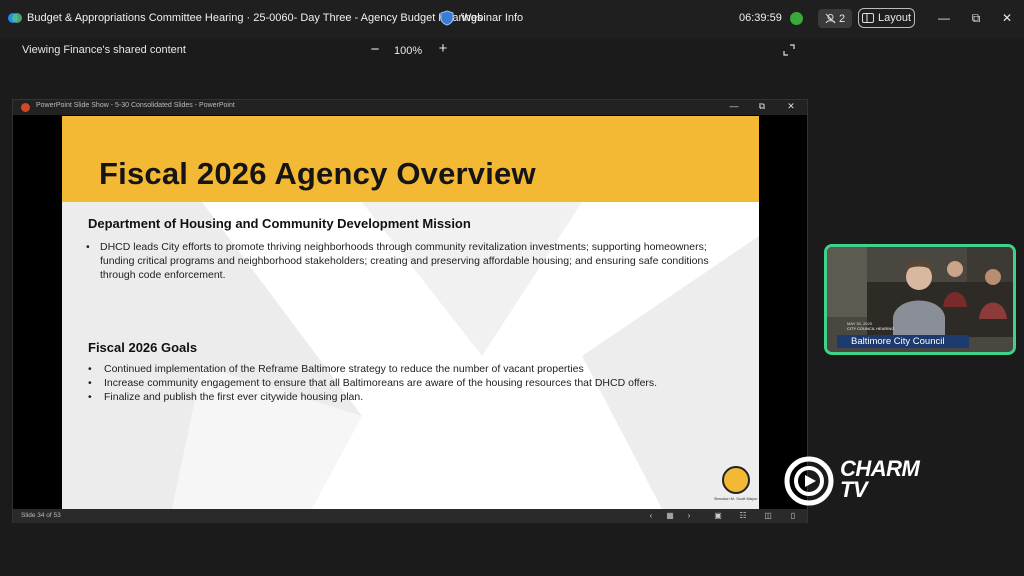  I want to click on ppt-minimize-icon: —, so click(734, 106).